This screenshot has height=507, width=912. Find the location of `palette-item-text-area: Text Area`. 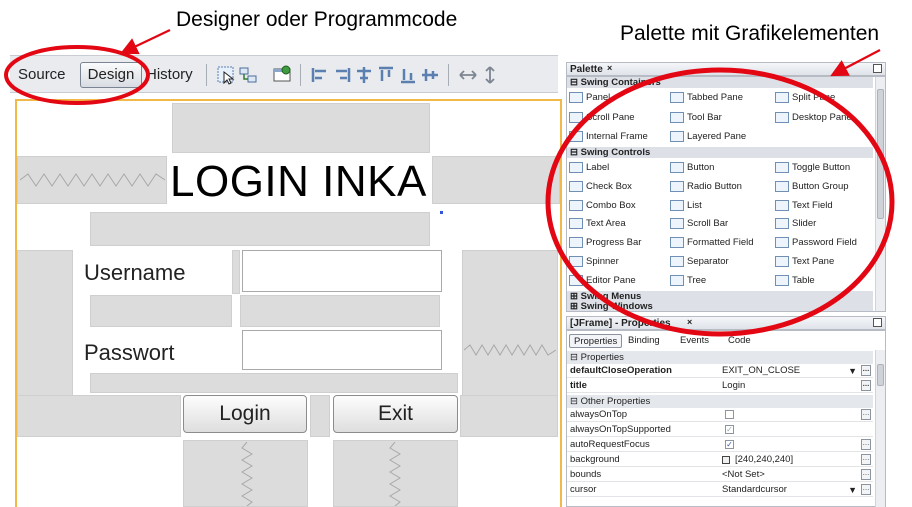

palette-item-text-area: Text Area is located at coordinates (597, 224).